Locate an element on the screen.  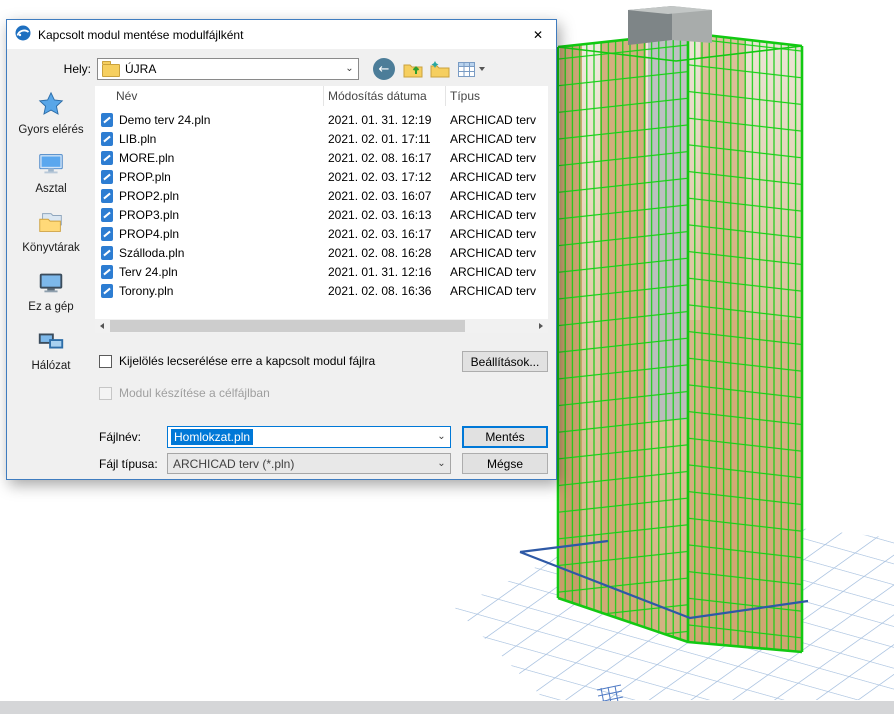
back-button: ← is located at coordinates (384, 69).